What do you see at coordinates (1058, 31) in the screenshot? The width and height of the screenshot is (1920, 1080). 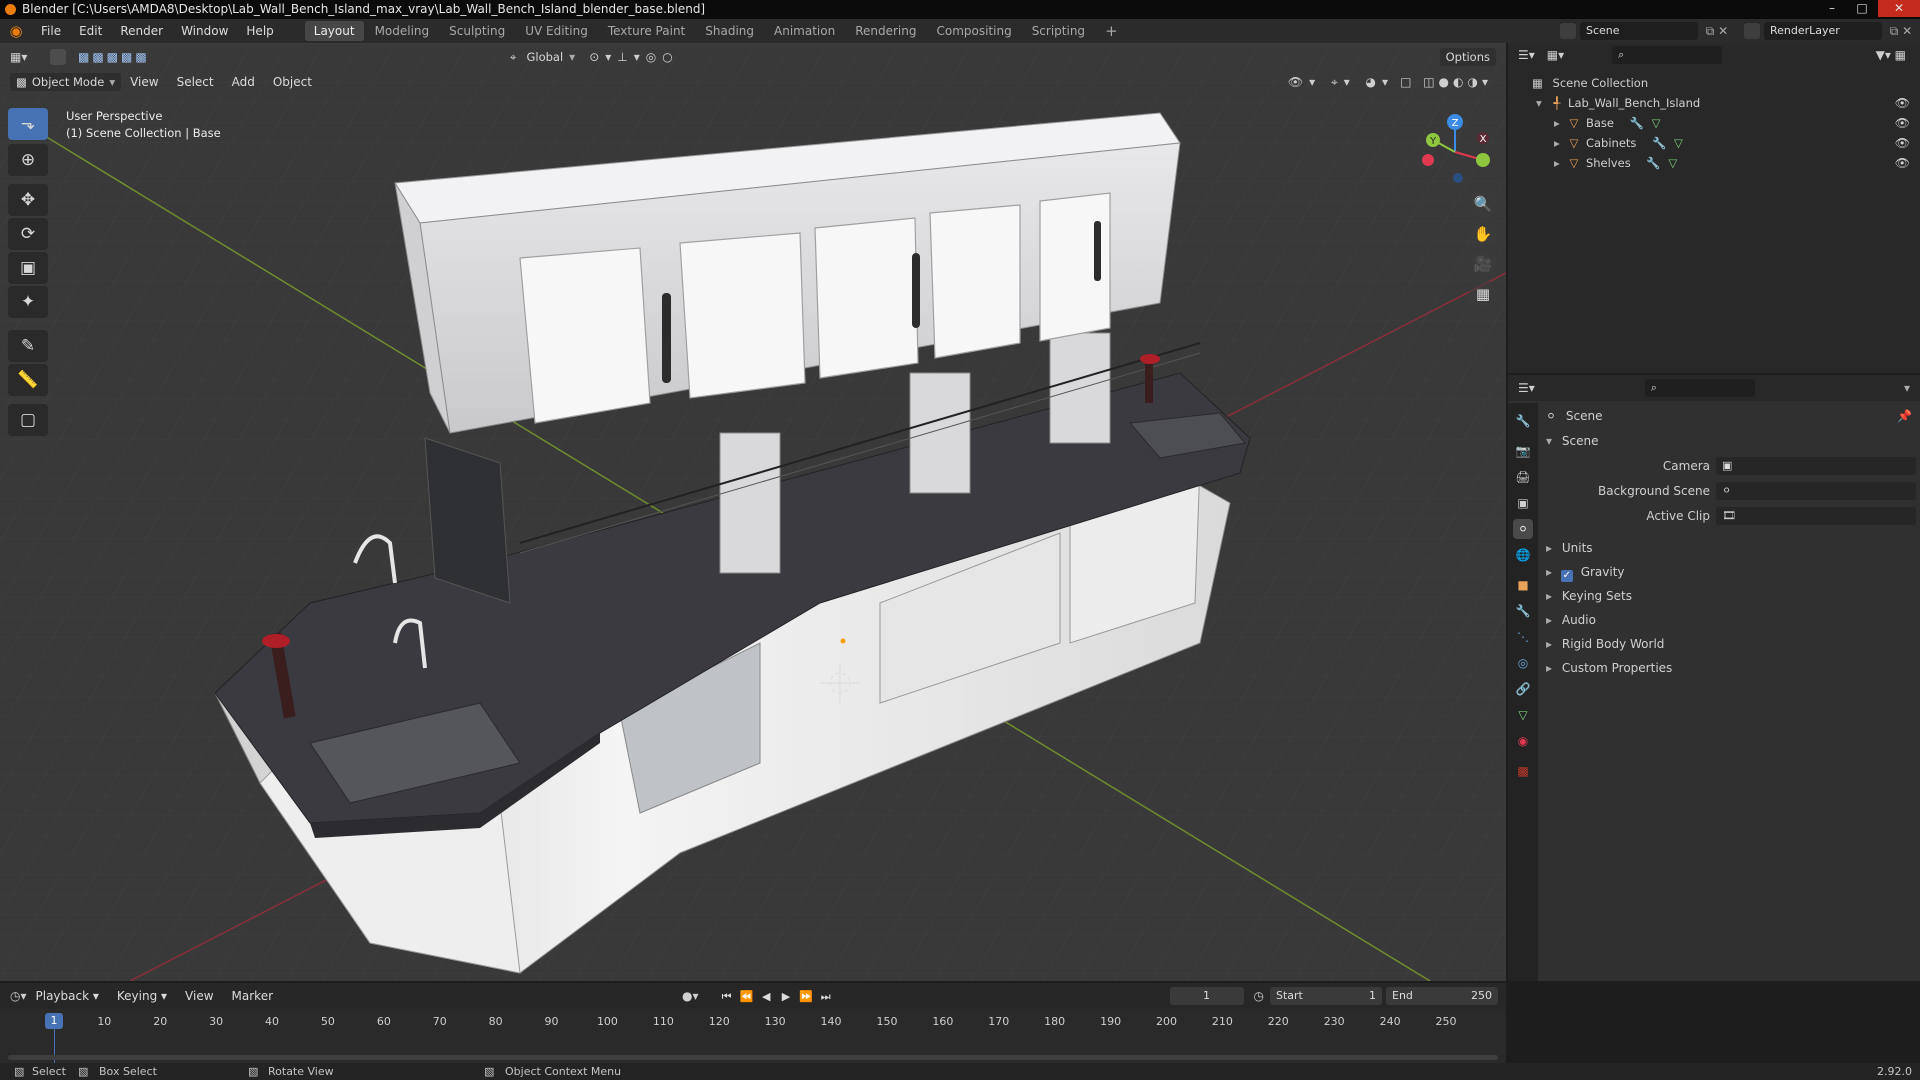 I see `tab-scripting: Scripting` at bounding box center [1058, 31].